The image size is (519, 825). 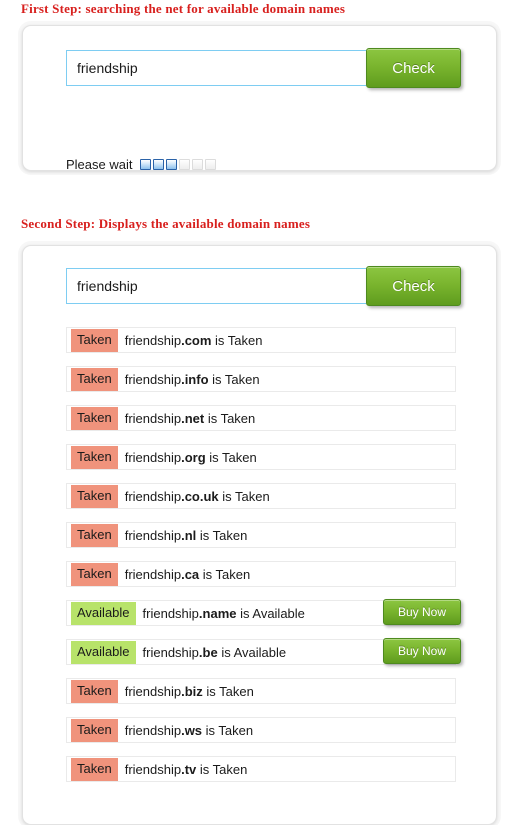 What do you see at coordinates (186, 535) in the screenshot?
I see `result-label: friendship.nl is Taken` at bounding box center [186, 535].